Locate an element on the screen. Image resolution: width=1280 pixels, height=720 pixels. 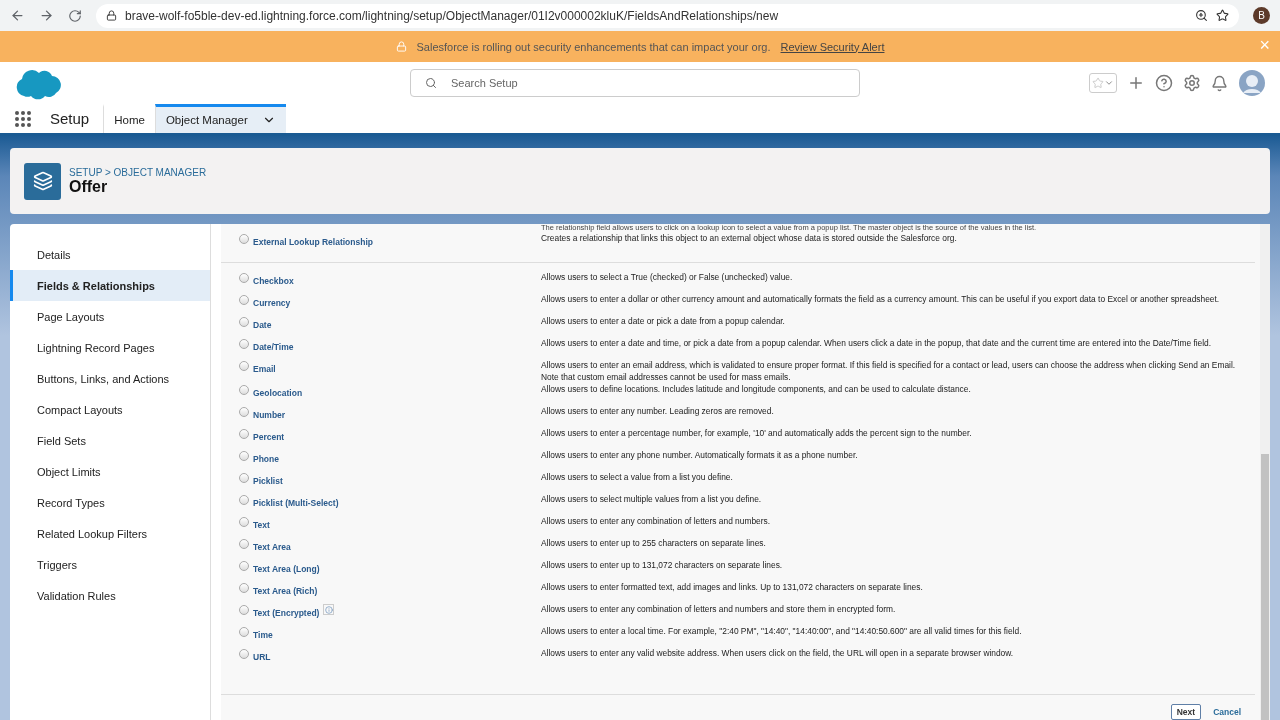
layers-icon is located at coordinates (42, 181).